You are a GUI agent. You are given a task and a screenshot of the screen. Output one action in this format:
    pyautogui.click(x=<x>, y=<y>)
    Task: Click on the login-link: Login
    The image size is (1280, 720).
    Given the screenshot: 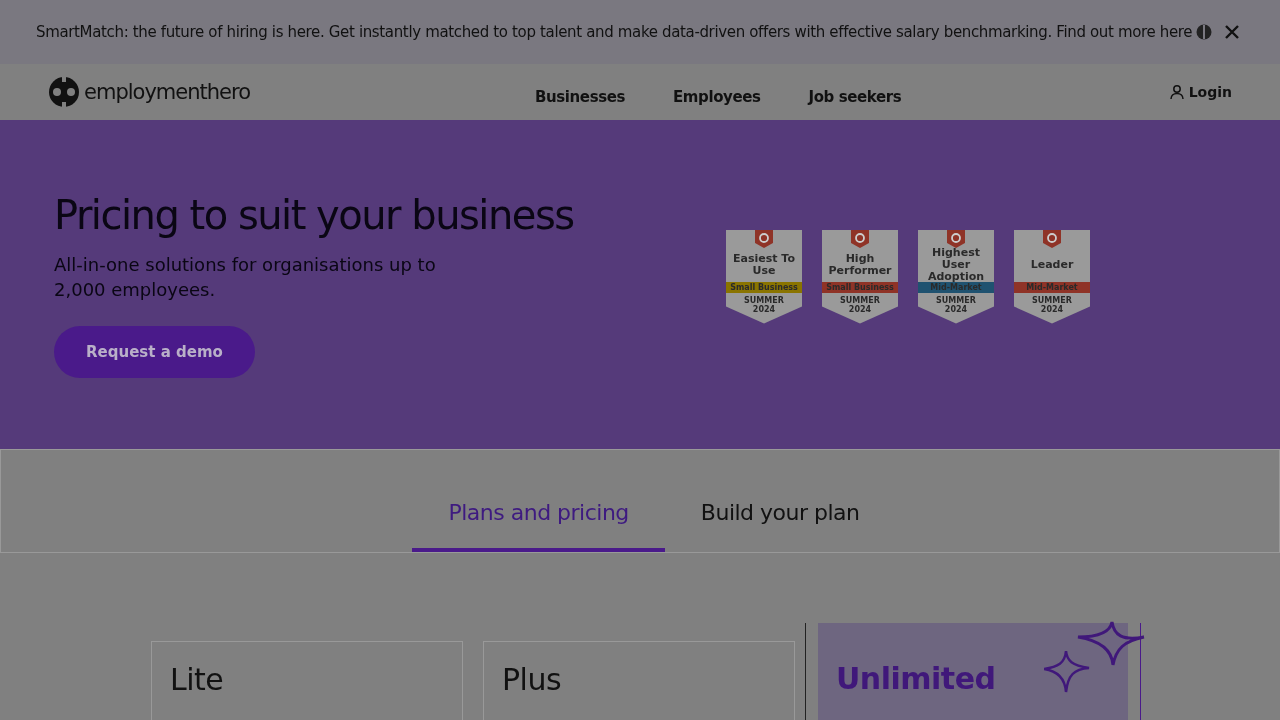 What is the action you would take?
    pyautogui.click(x=1200, y=92)
    